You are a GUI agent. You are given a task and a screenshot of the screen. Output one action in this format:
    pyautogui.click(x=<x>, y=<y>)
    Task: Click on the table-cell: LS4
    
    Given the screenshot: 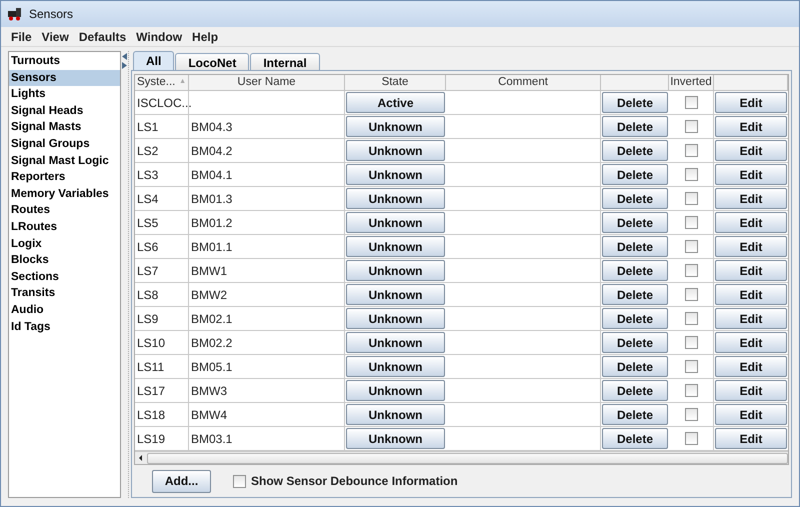 What is the action you would take?
    pyautogui.click(x=162, y=198)
    